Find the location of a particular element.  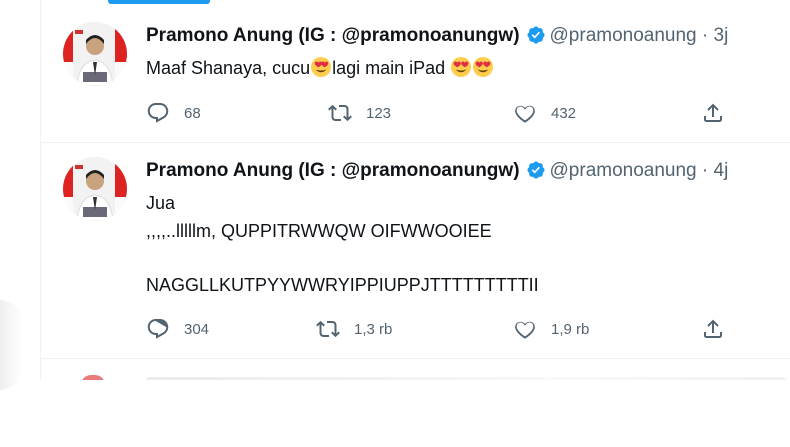

tweet-time: 4j is located at coordinates (721, 170).